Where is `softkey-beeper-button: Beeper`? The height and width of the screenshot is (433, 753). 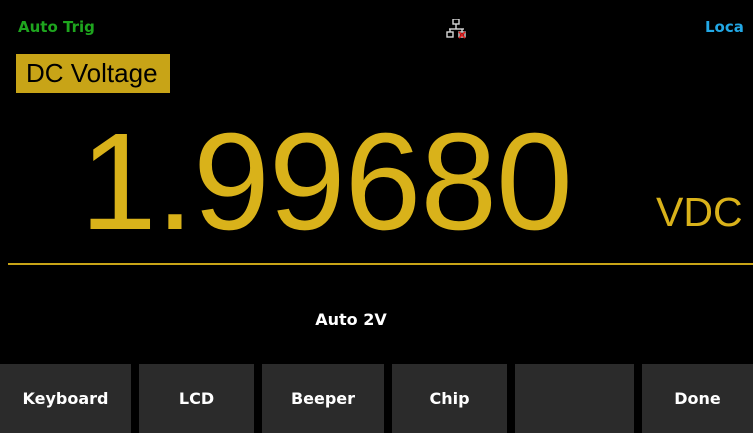 softkey-beeper-button: Beeper is located at coordinates (323, 398).